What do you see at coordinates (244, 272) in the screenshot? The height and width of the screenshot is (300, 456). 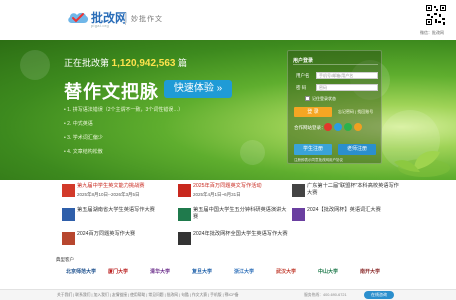 I see `partner-logo: 浙江大学` at bounding box center [244, 272].